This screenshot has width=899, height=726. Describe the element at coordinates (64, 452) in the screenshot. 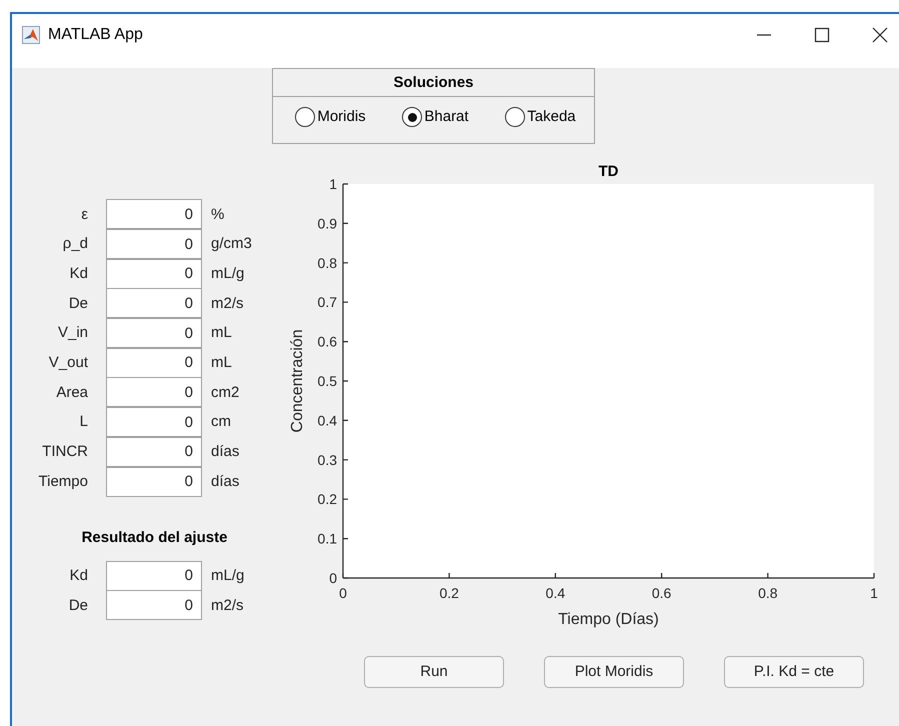

I see `field-label: TINCR` at that location.